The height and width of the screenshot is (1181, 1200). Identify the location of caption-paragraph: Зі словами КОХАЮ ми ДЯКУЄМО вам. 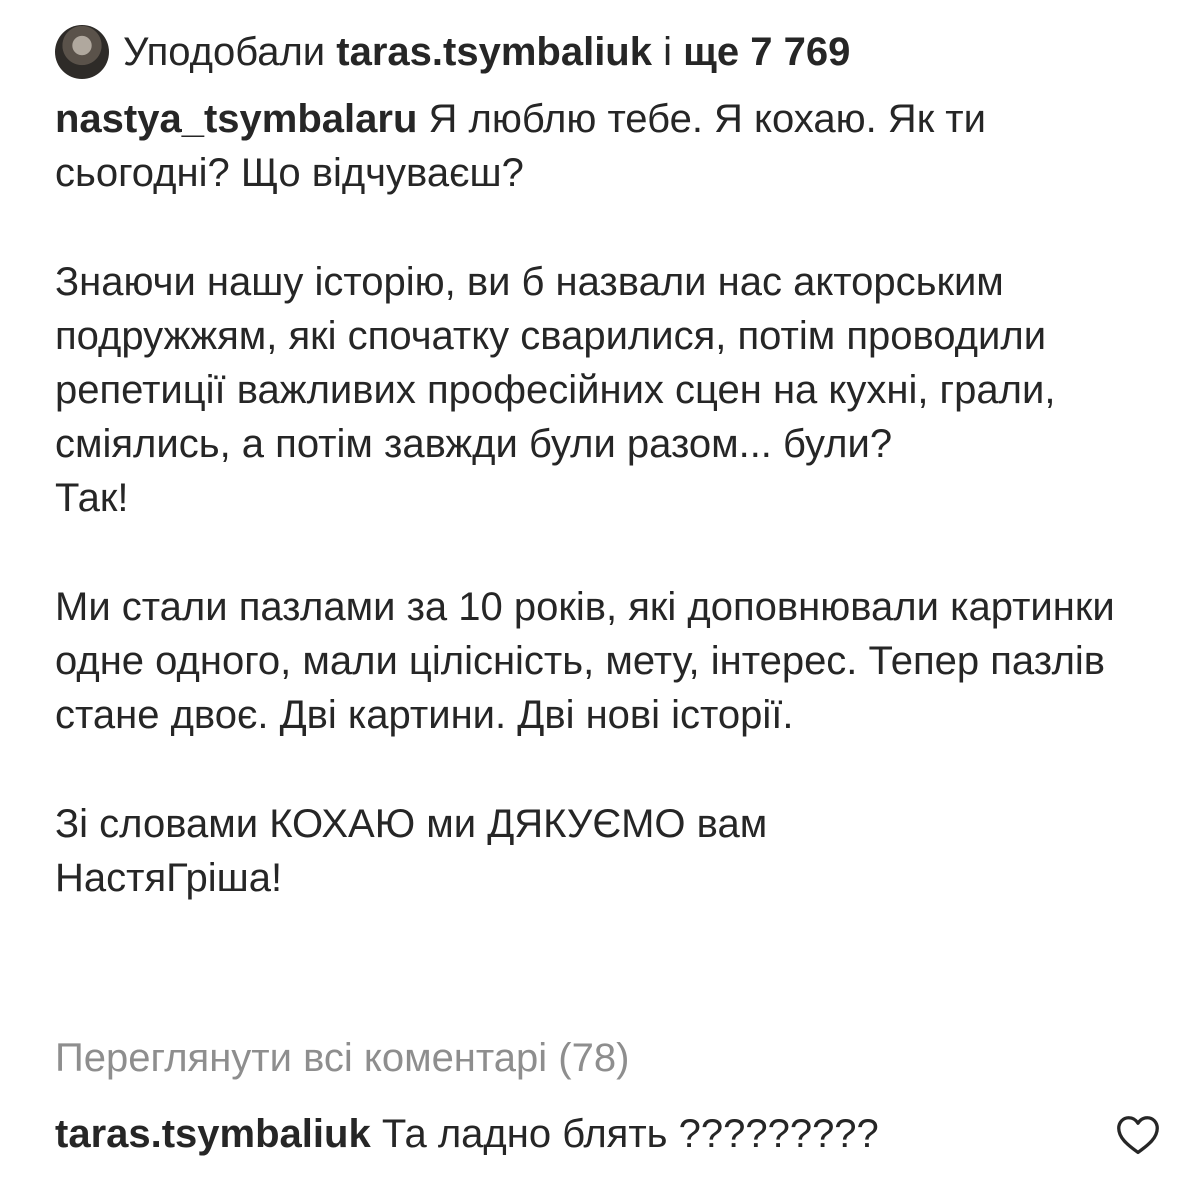
(411, 824).